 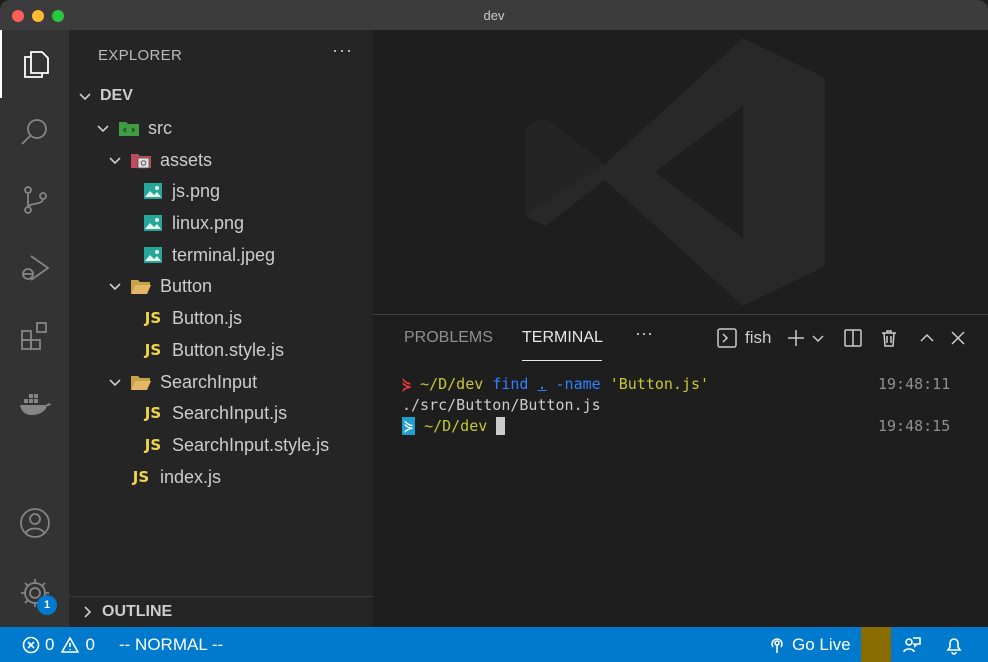 What do you see at coordinates (562, 338) in the screenshot?
I see `tab-terminal: TERMINAL` at bounding box center [562, 338].